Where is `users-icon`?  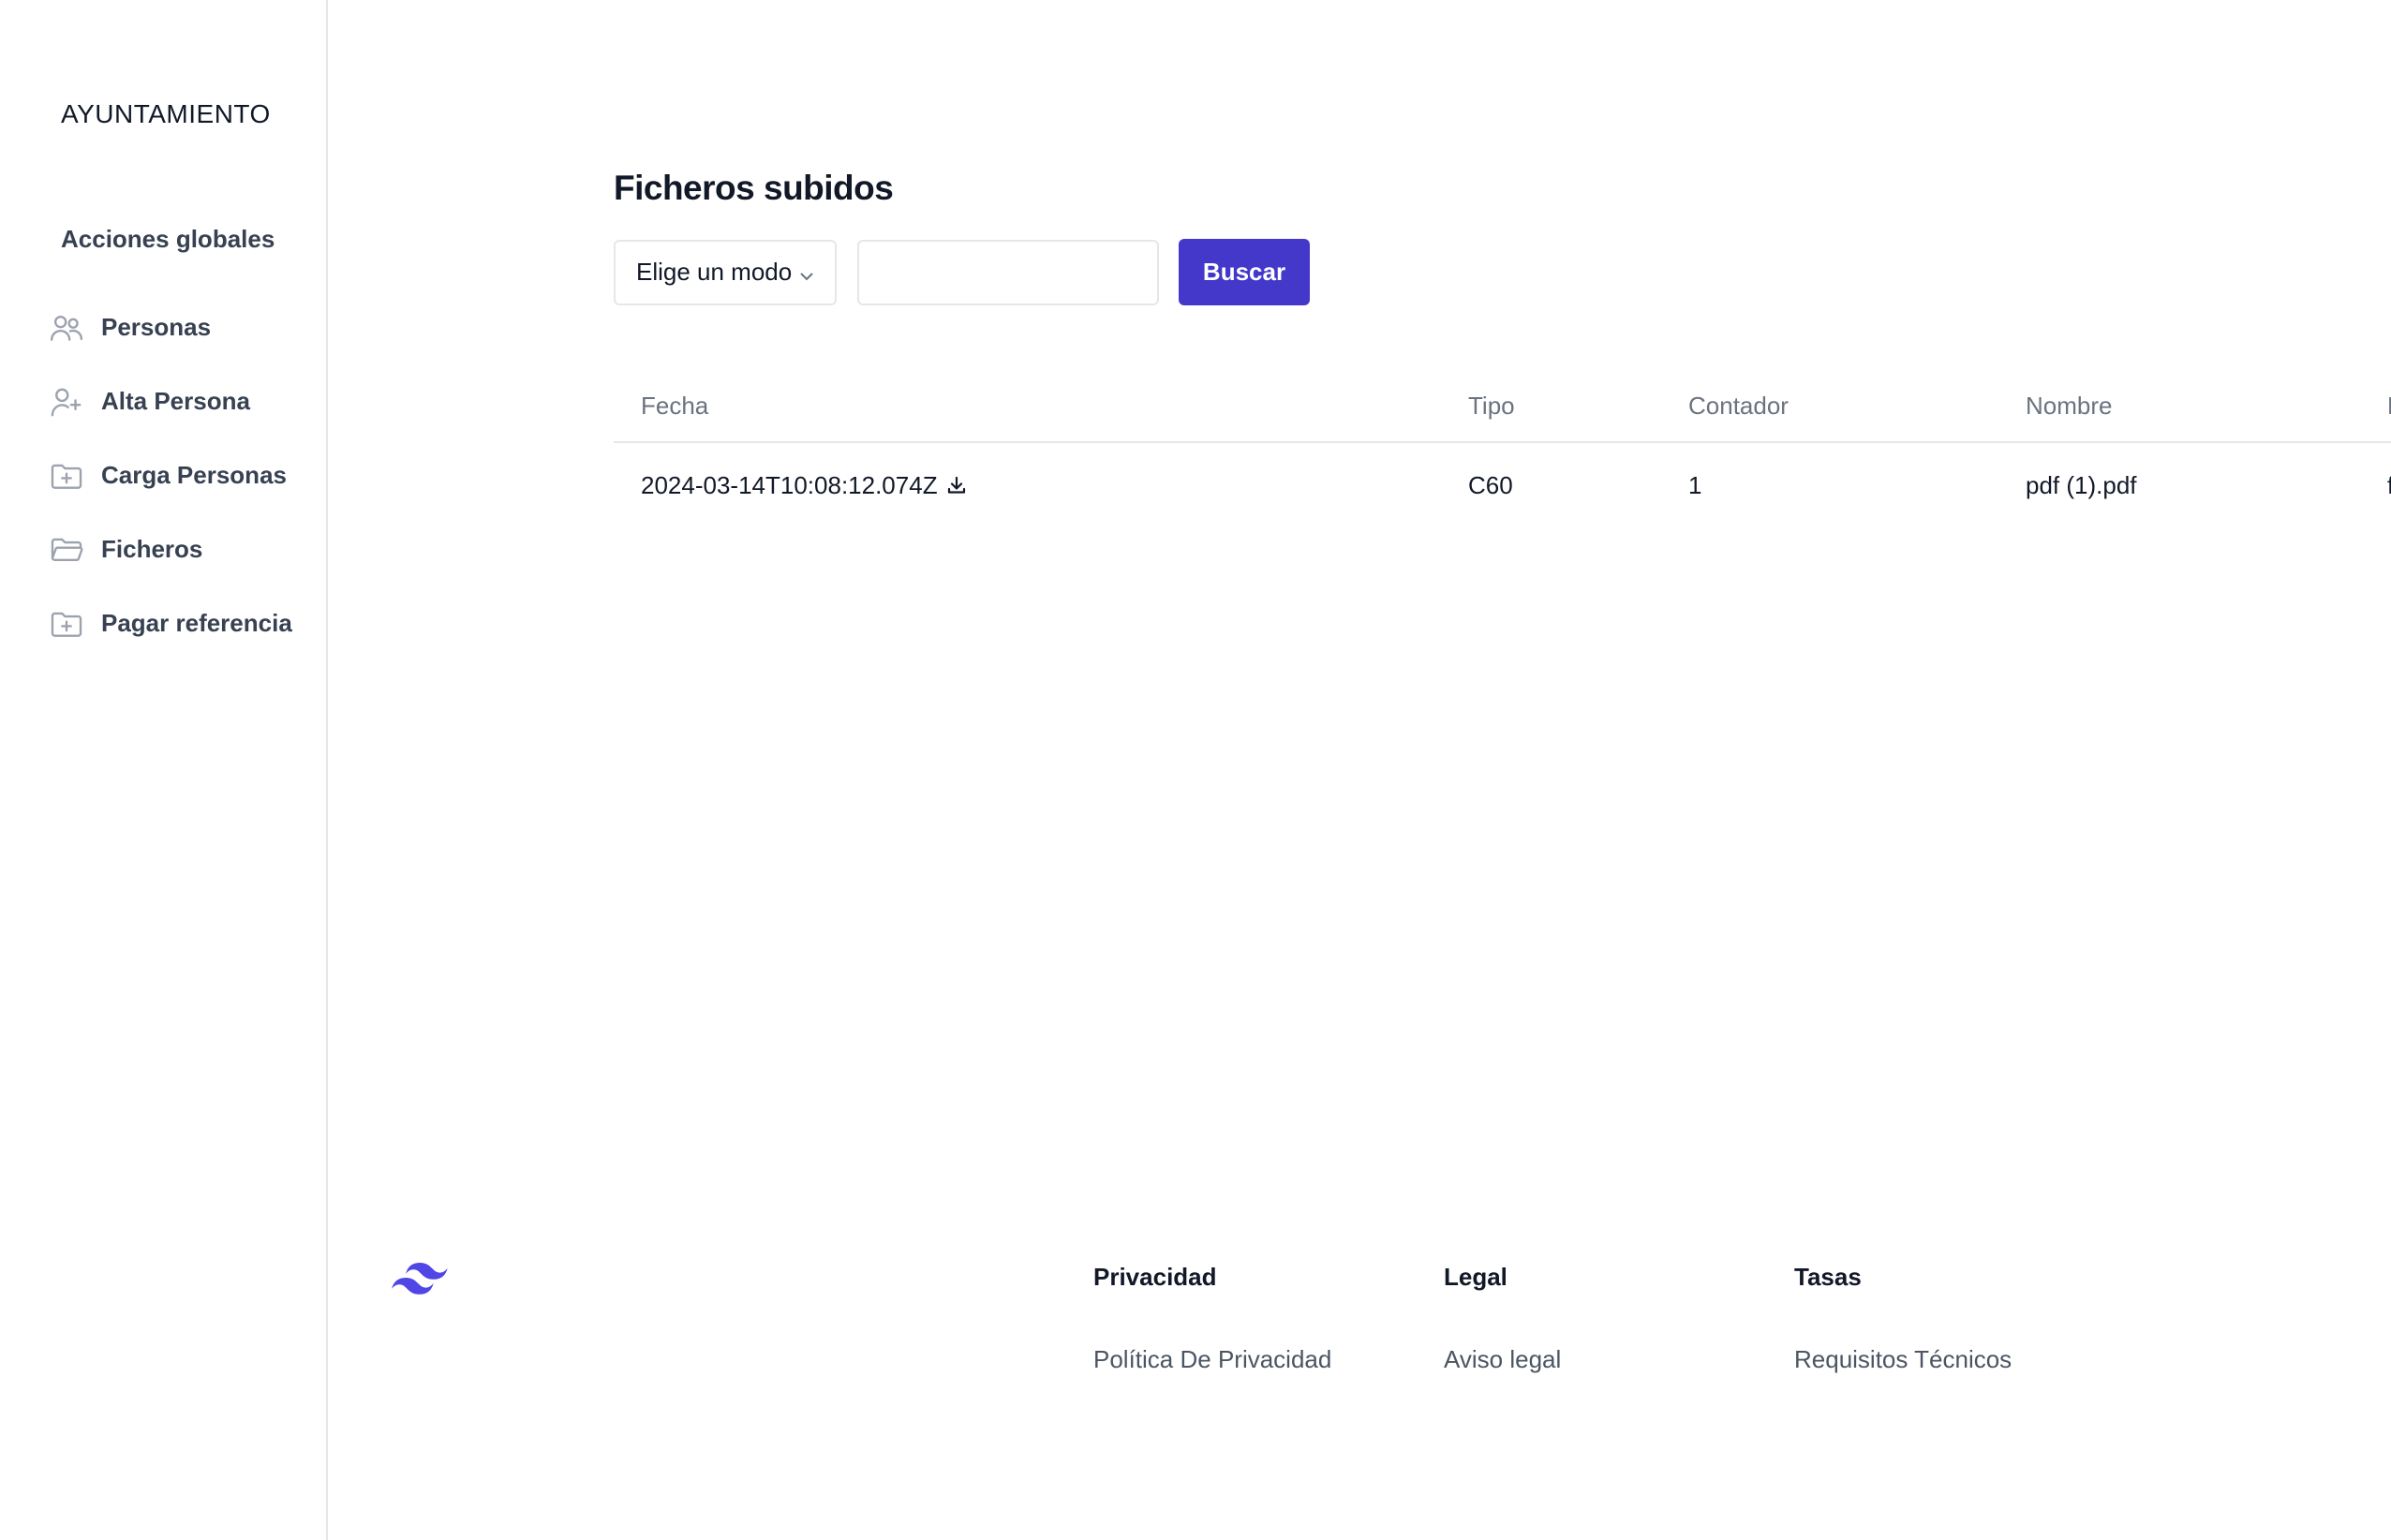 users-icon is located at coordinates (66, 328).